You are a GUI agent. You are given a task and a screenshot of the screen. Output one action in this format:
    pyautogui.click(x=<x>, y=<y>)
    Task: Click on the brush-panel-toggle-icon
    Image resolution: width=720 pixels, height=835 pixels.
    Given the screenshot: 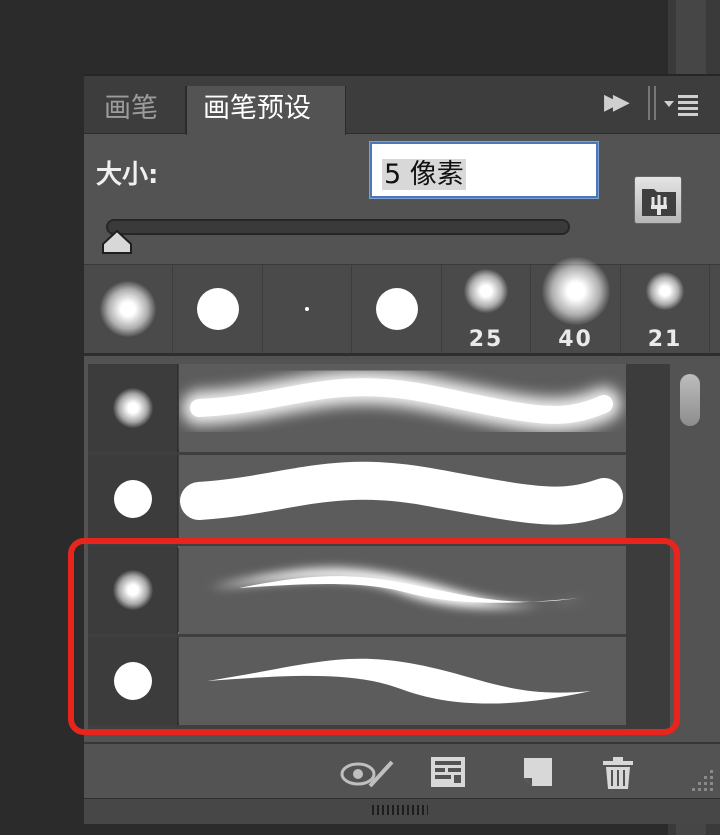 What is the action you would take?
    pyautogui.click(x=659, y=202)
    